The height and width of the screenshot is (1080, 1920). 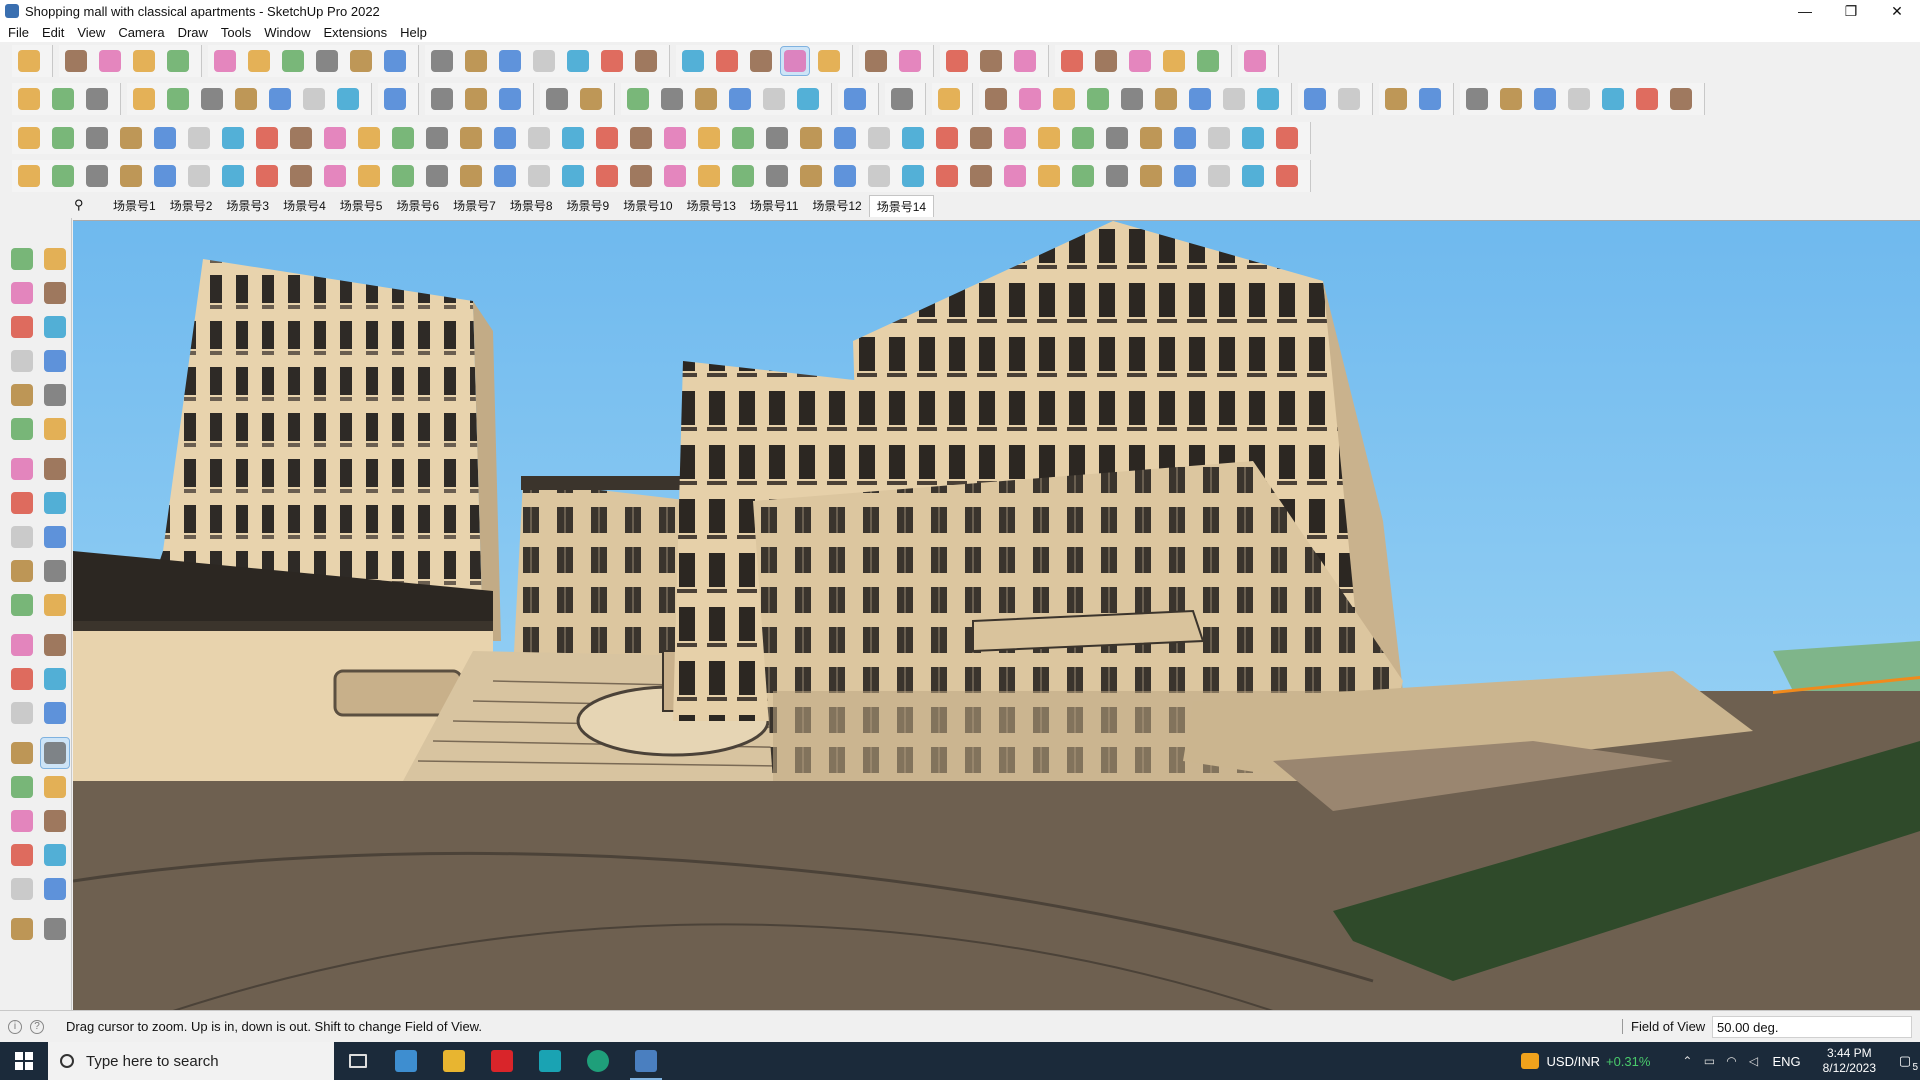 What do you see at coordinates (638, 99) in the screenshot?
I see `toolbar2-tool-17-button` at bounding box center [638, 99].